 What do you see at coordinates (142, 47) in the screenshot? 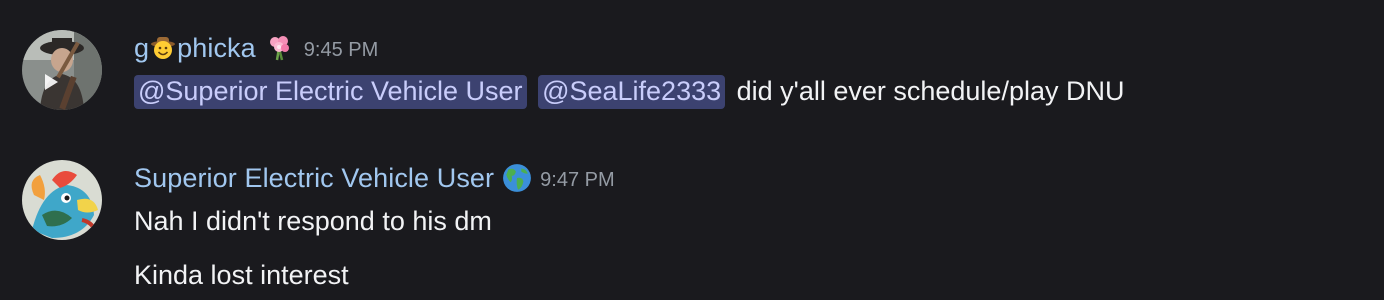
I see `username-prefix: g` at bounding box center [142, 47].